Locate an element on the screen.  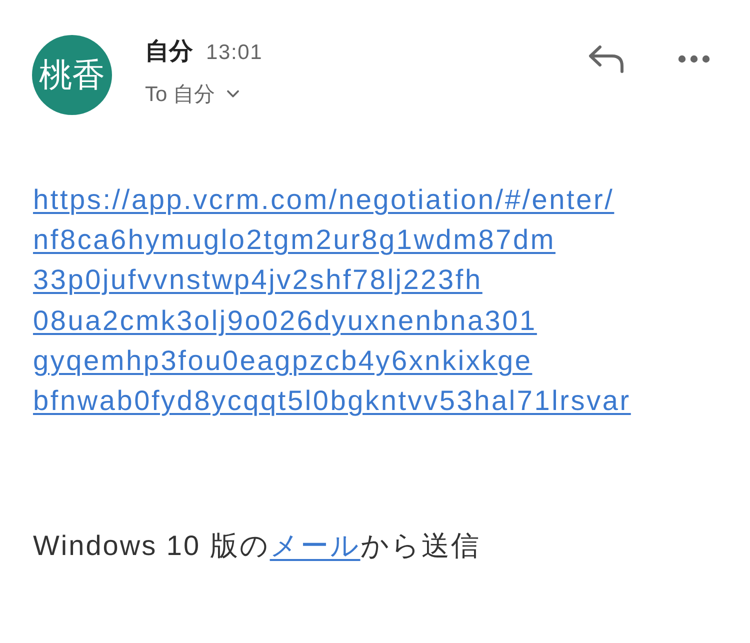
sender-name: 自分 is located at coordinates (169, 52).